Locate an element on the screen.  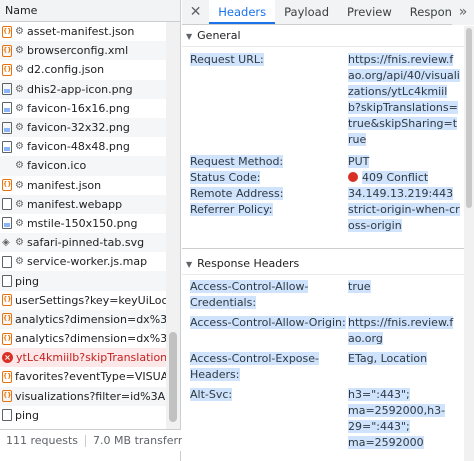
details-scroll-thumb is located at coordinates (469, 118).